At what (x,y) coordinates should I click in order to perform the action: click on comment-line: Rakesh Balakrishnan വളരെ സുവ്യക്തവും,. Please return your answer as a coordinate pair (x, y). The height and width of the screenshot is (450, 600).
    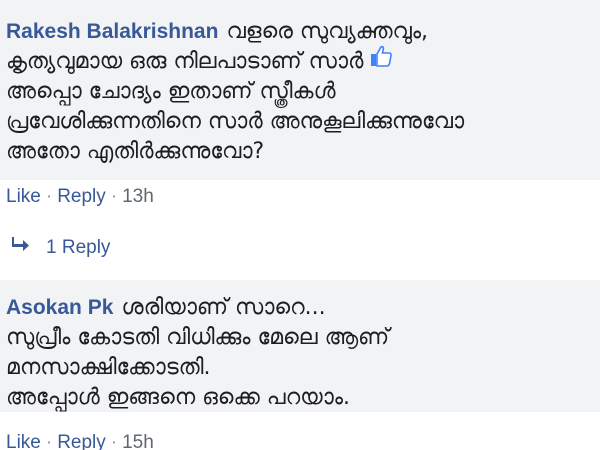
    Looking at the image, I should click on (293, 32).